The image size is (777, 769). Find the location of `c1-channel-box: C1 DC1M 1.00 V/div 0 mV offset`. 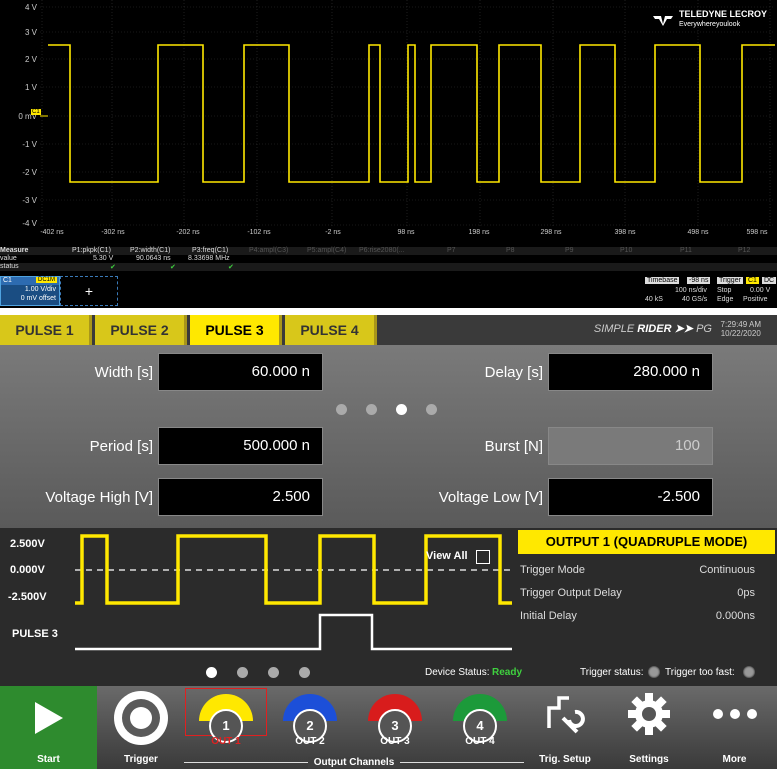

c1-channel-box: C1 DC1M 1.00 V/div 0 mV offset is located at coordinates (30, 291).